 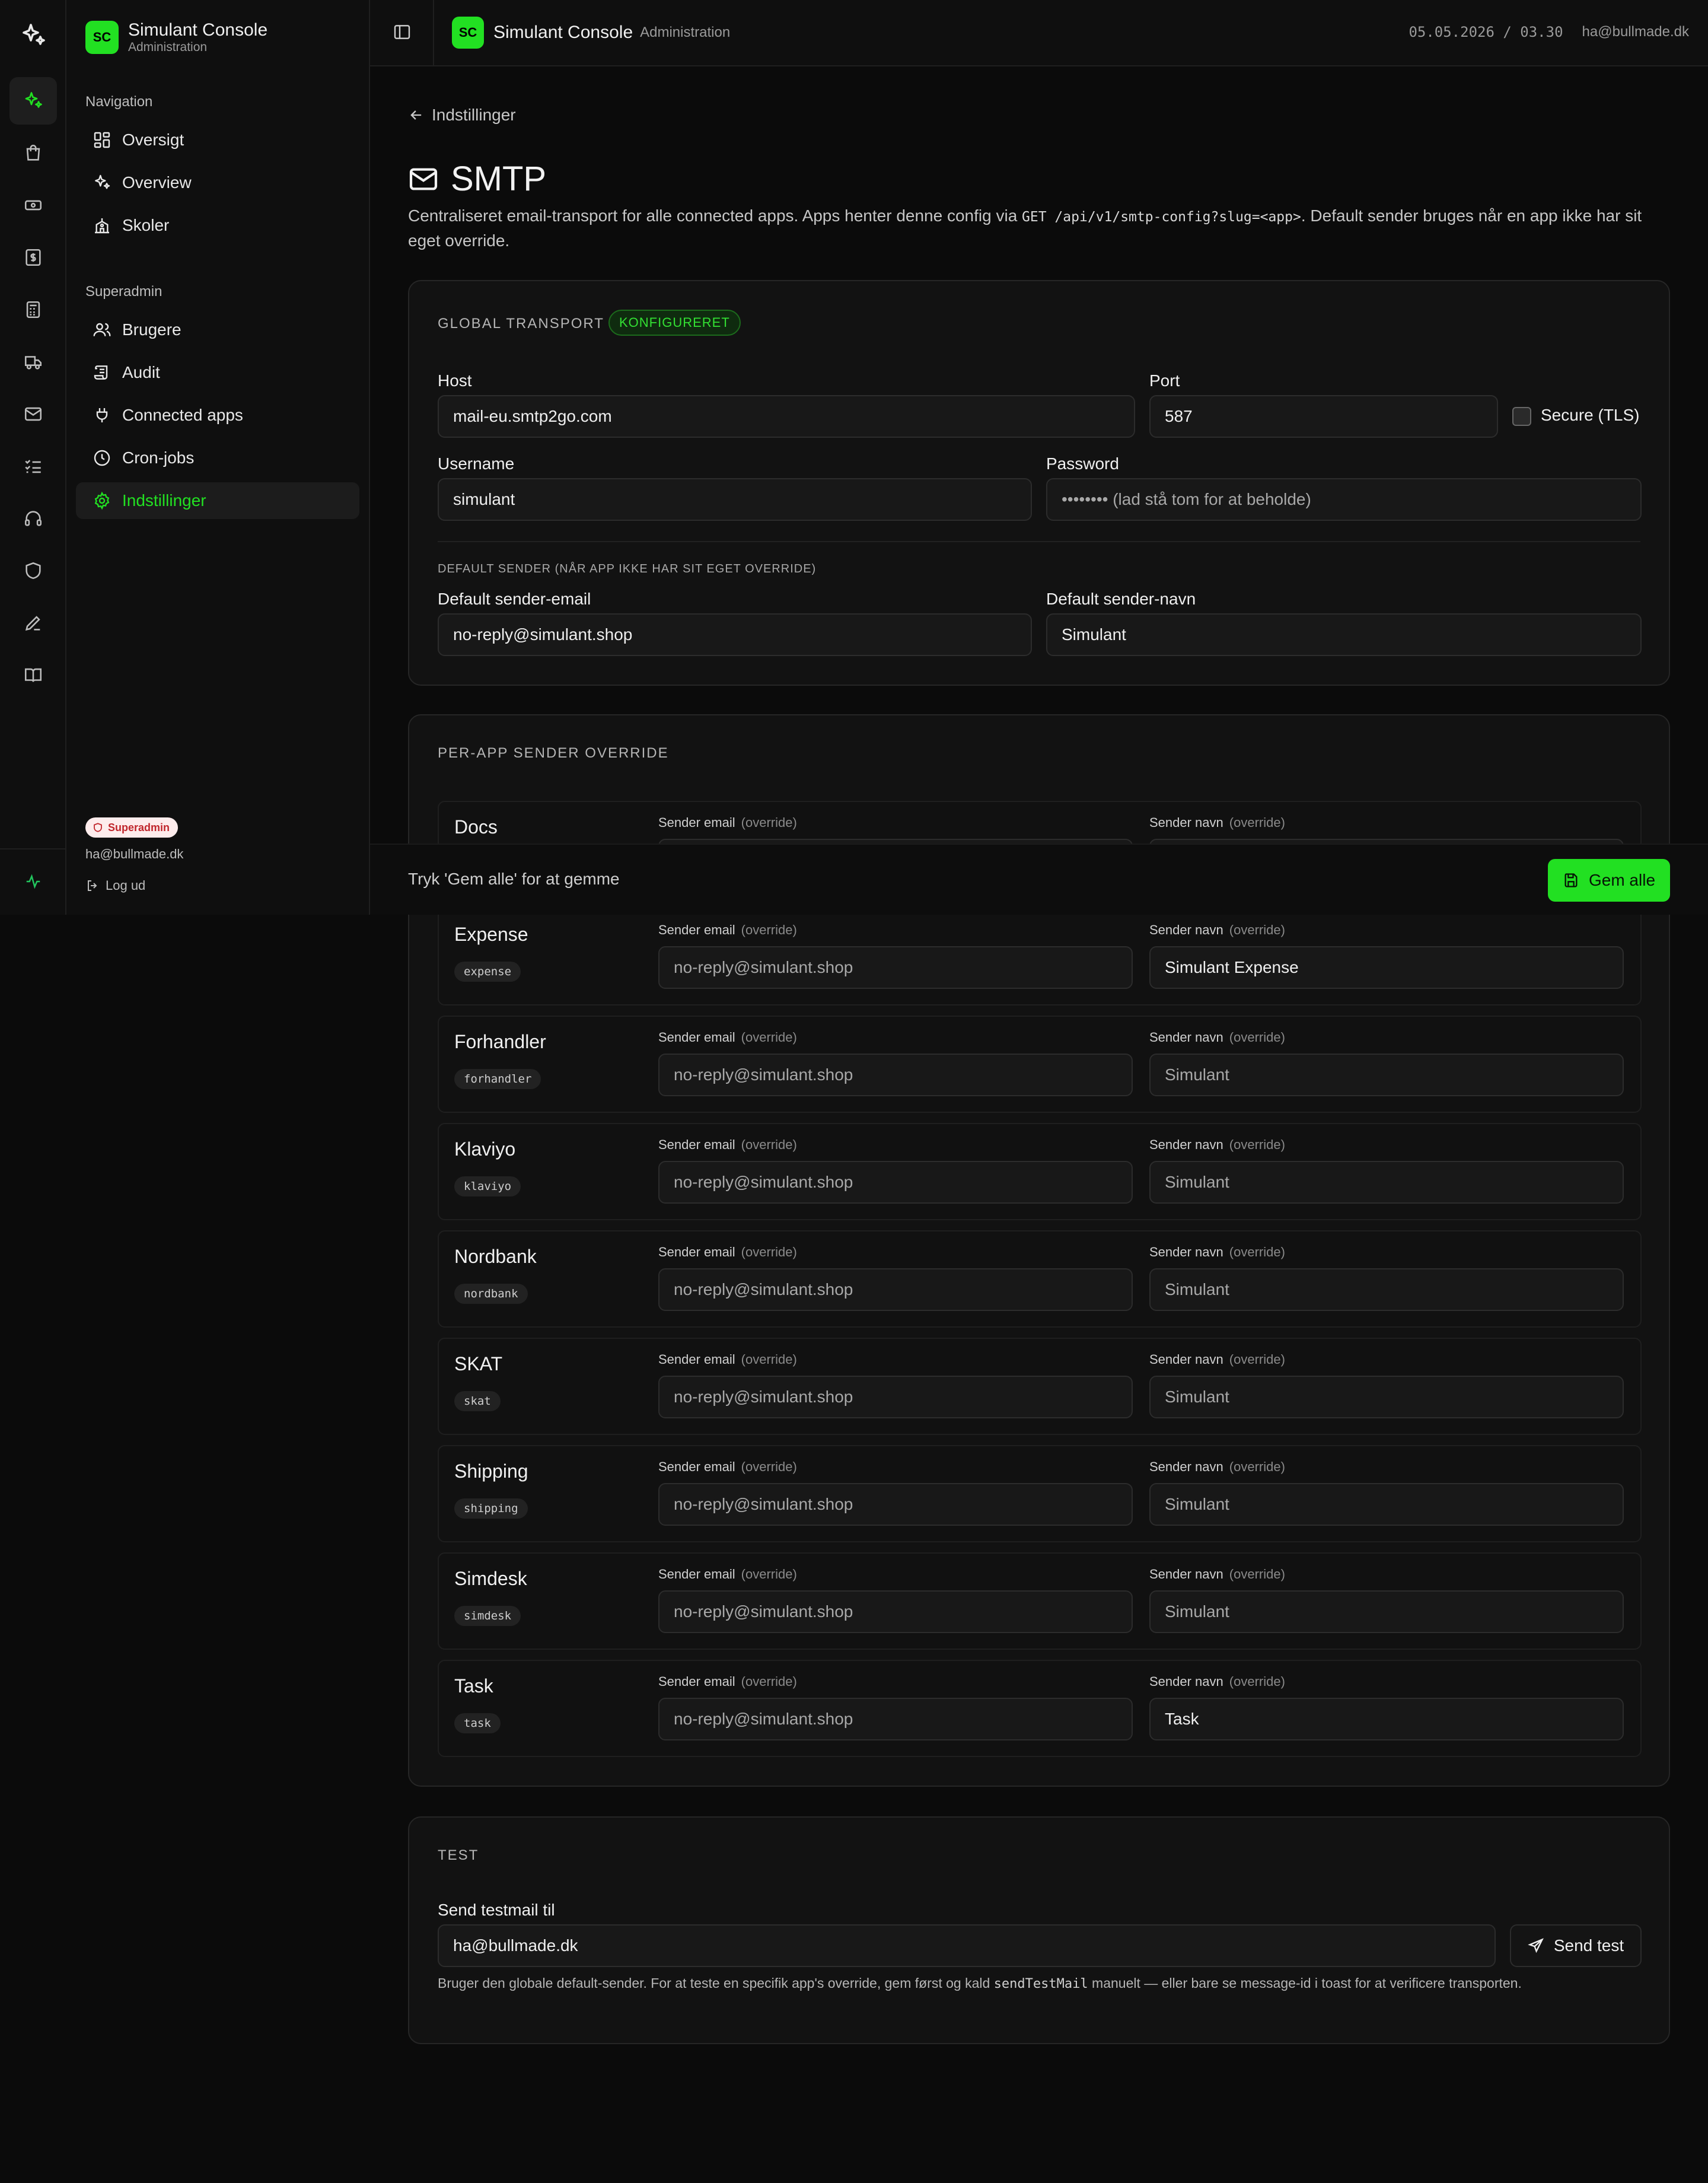 What do you see at coordinates (1344, 499) in the screenshot?
I see `password-input: •••••••• (lad stå tom for at beholde)` at bounding box center [1344, 499].